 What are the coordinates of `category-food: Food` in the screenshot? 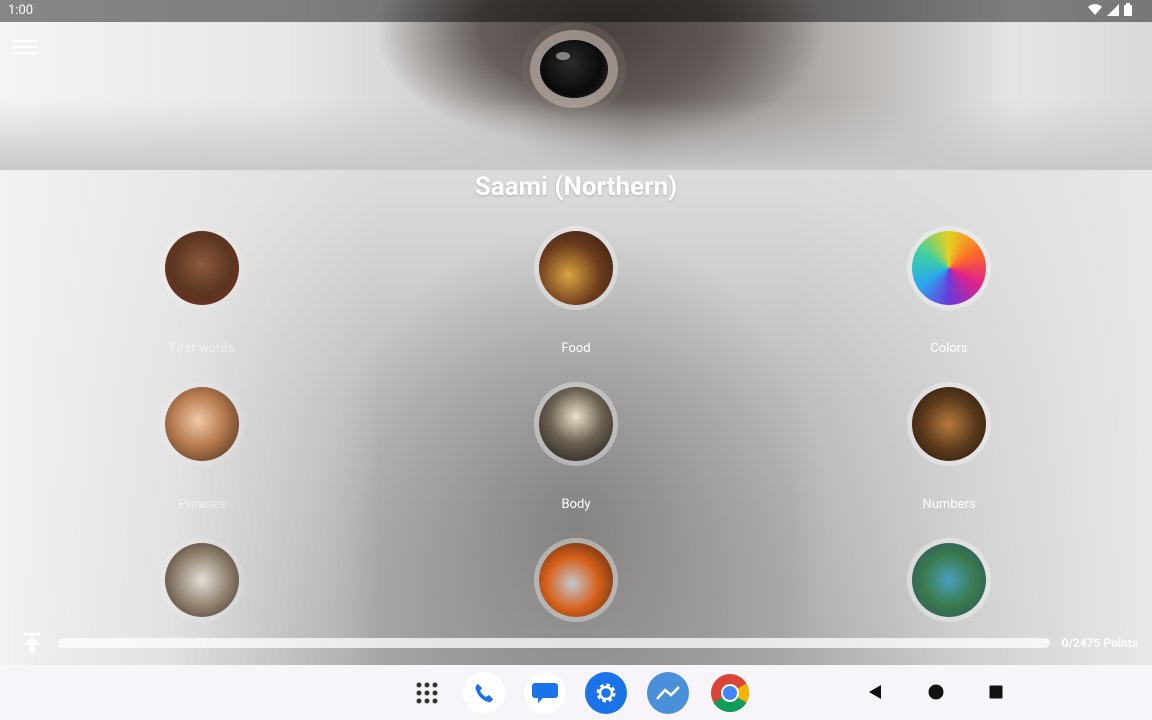 It's located at (576, 291).